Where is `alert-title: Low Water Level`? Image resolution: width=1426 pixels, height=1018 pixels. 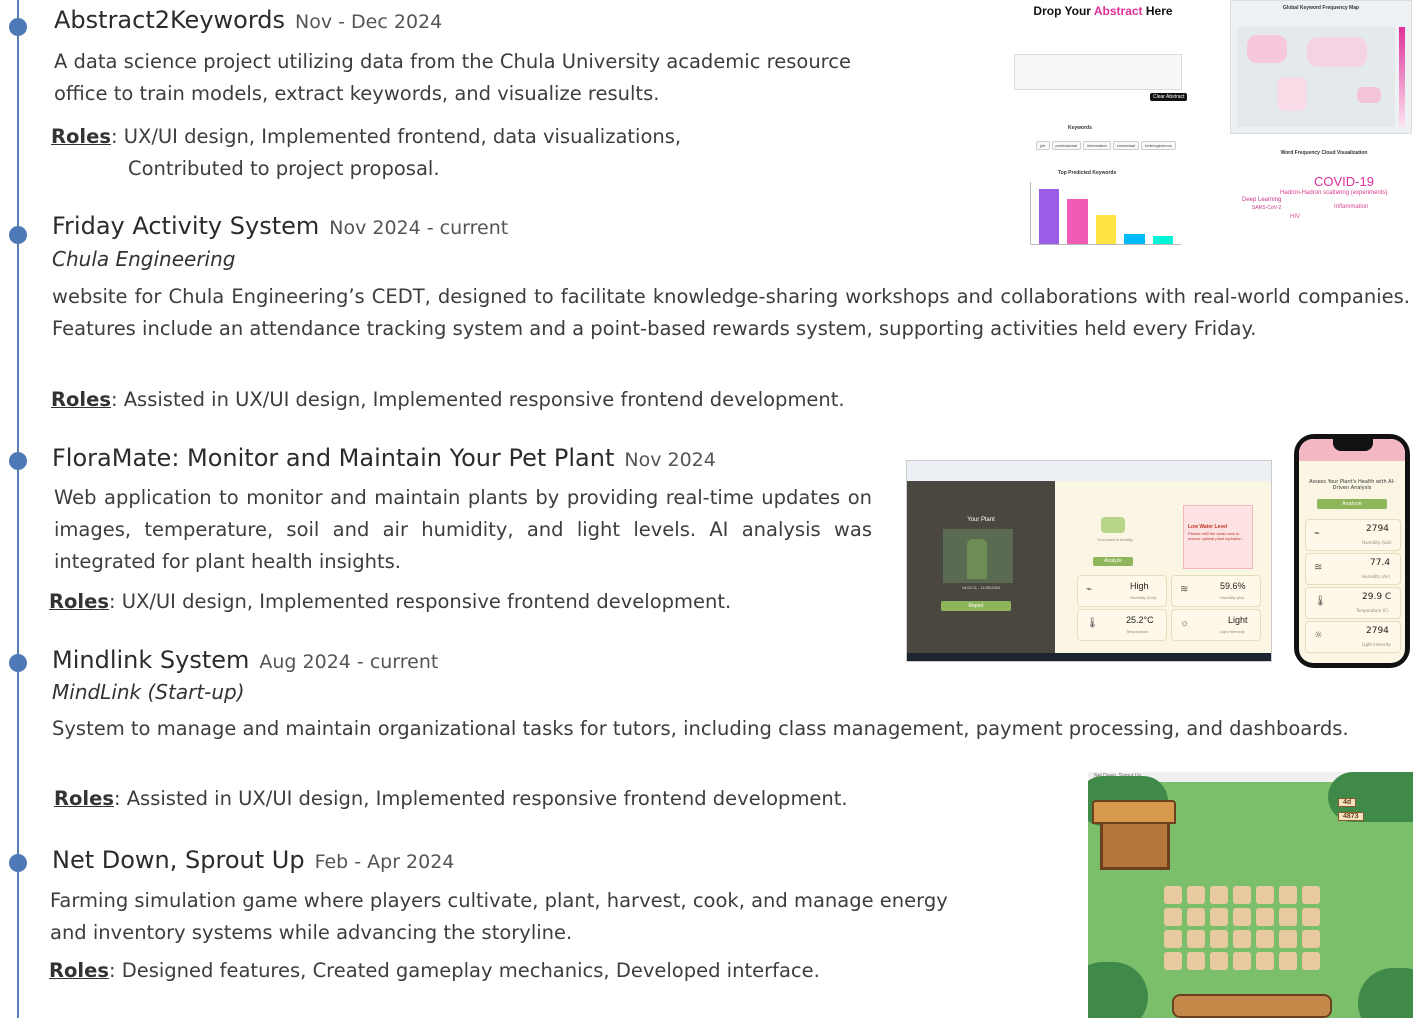 alert-title: Low Water Level is located at coordinates (1208, 527).